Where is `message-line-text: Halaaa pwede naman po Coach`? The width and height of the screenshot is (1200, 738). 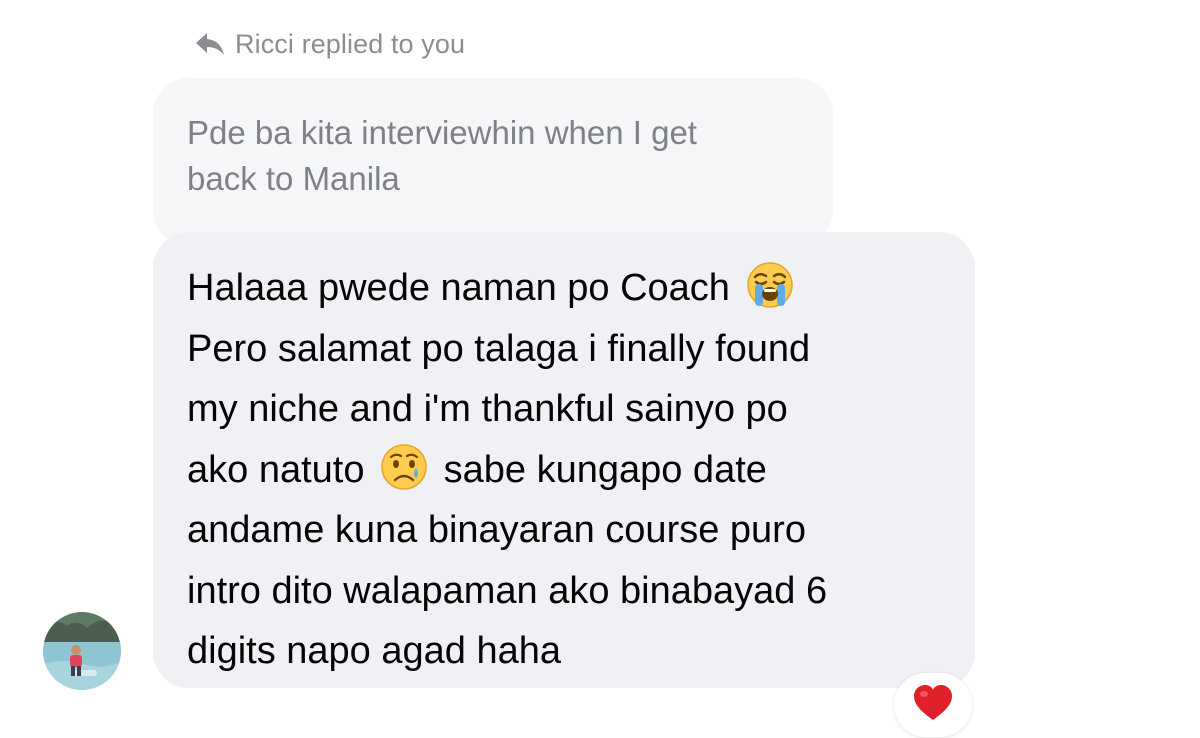 message-line-text: Halaaa pwede naman po Coach is located at coordinates (458, 288).